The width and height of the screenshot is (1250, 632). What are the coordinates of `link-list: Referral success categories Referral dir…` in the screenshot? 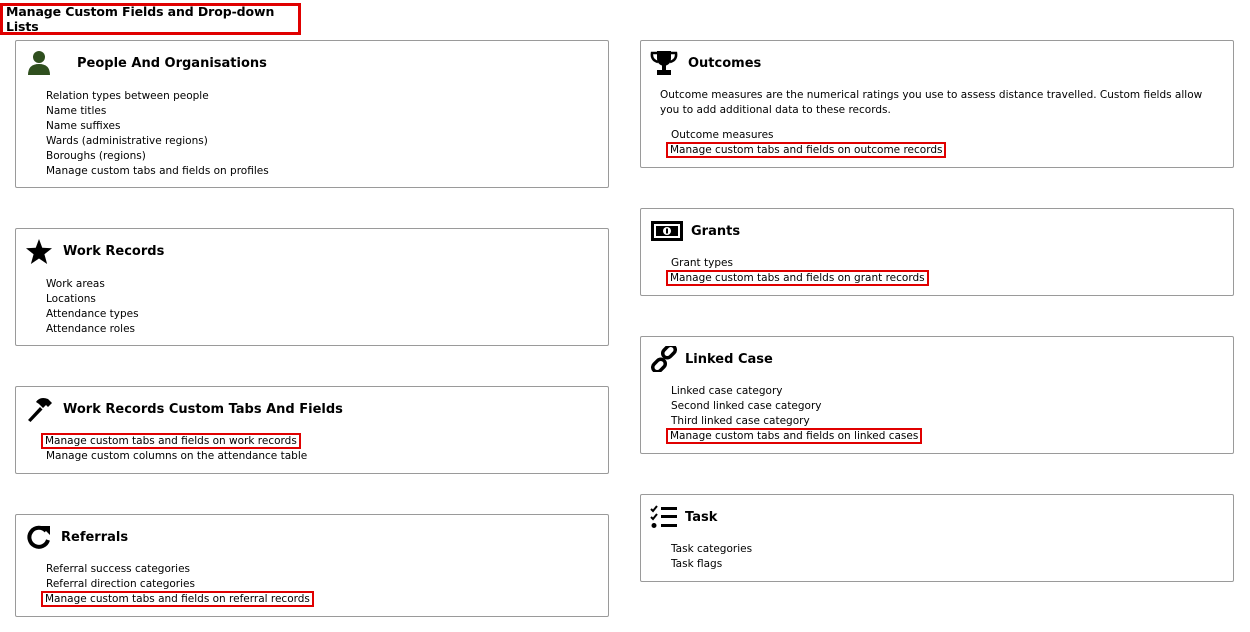 It's located at (177, 584).